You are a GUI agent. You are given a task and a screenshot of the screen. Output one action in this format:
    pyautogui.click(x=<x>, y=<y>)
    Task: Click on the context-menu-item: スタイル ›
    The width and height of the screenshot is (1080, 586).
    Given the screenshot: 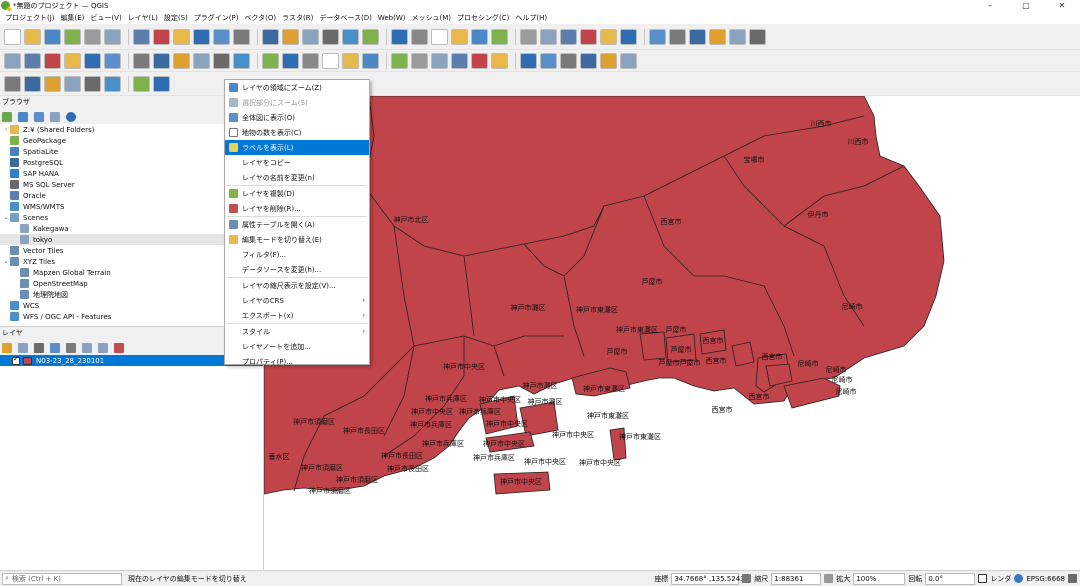 What is the action you would take?
    pyautogui.click(x=297, y=331)
    